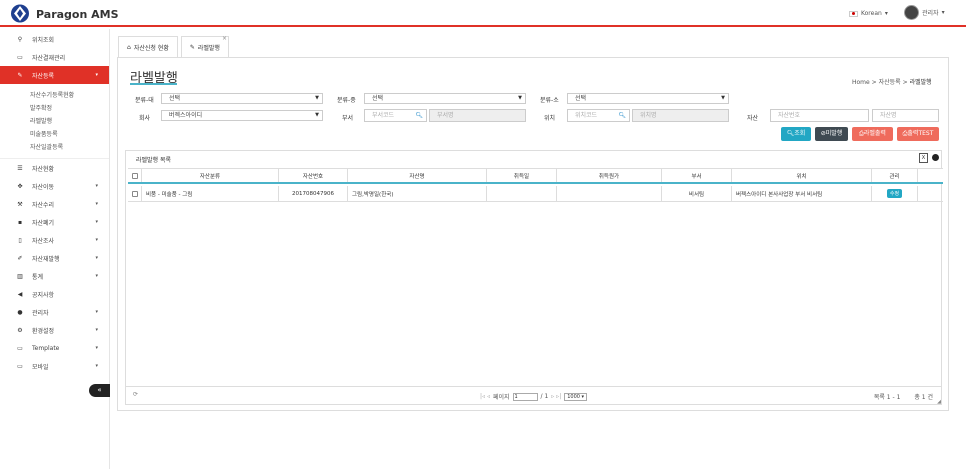 The width and height of the screenshot is (966, 469). I want to click on bullhorn-icon: ◀, so click(20, 294).